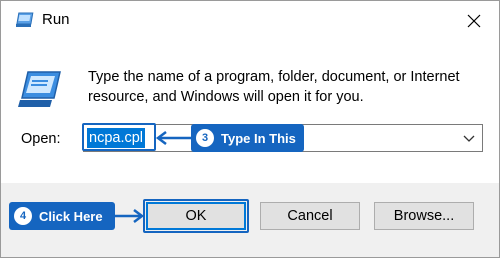  What do you see at coordinates (25, 19) in the screenshot?
I see `run-app-icon` at bounding box center [25, 19].